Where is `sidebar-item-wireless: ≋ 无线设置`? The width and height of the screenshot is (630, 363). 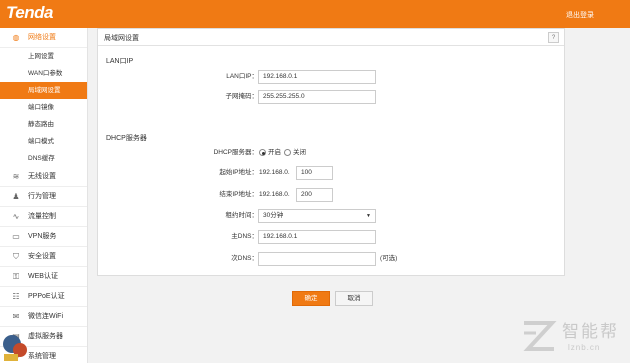
sidebar-item-wireless: ≋ 无线设置 is located at coordinates (43, 177).